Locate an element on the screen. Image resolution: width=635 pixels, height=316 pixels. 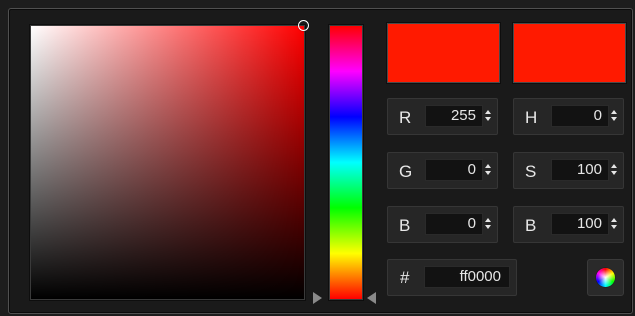
color-wheel-button is located at coordinates (605, 277).